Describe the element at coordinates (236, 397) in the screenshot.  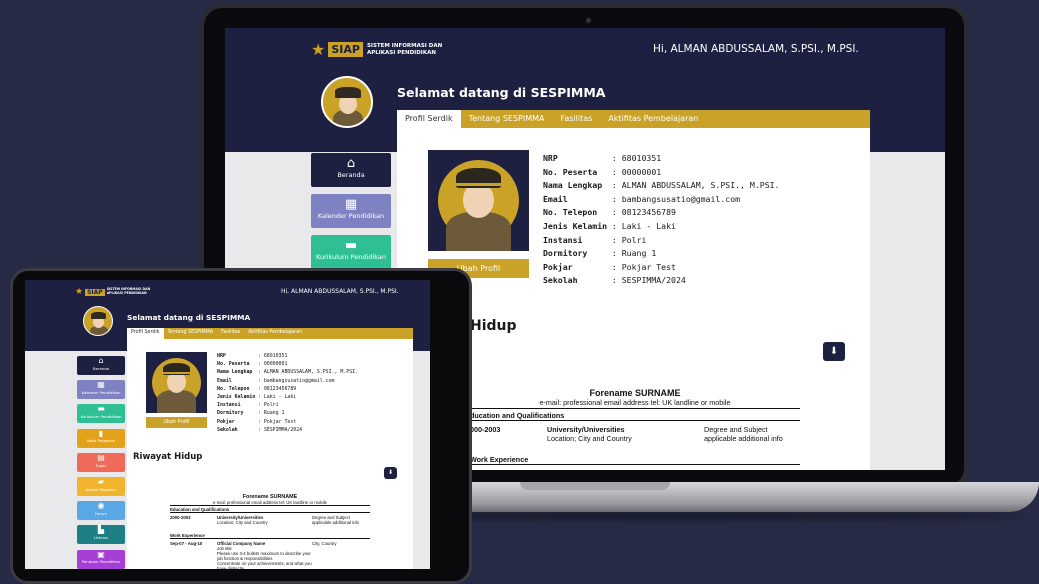
I see `tablet-info-key: Jenis Kelamin` at that location.